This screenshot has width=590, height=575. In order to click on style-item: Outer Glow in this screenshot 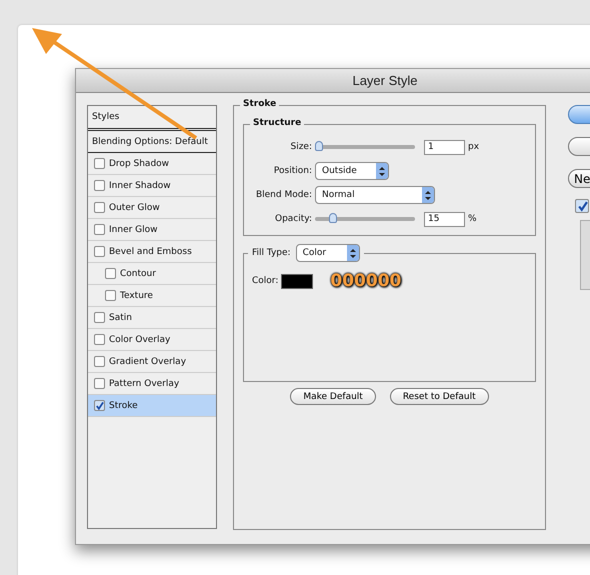, I will do `click(152, 208)`.